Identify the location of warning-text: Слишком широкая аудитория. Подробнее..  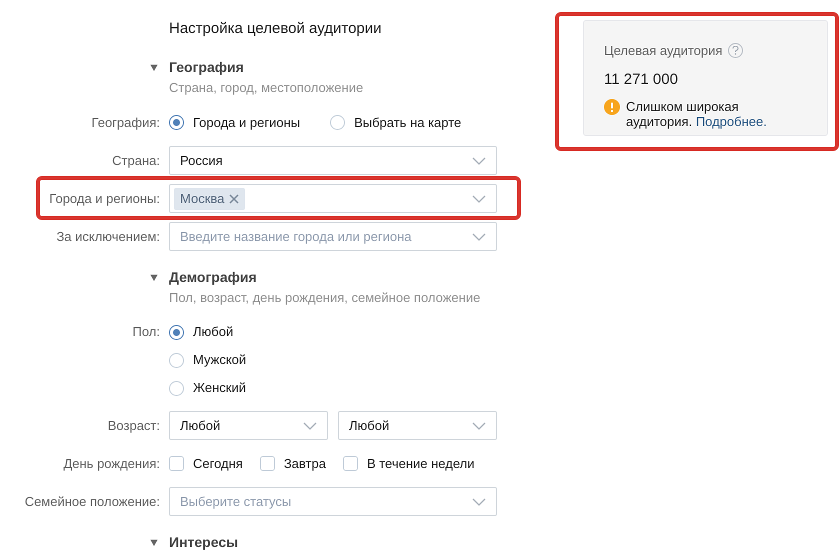
(697, 114).